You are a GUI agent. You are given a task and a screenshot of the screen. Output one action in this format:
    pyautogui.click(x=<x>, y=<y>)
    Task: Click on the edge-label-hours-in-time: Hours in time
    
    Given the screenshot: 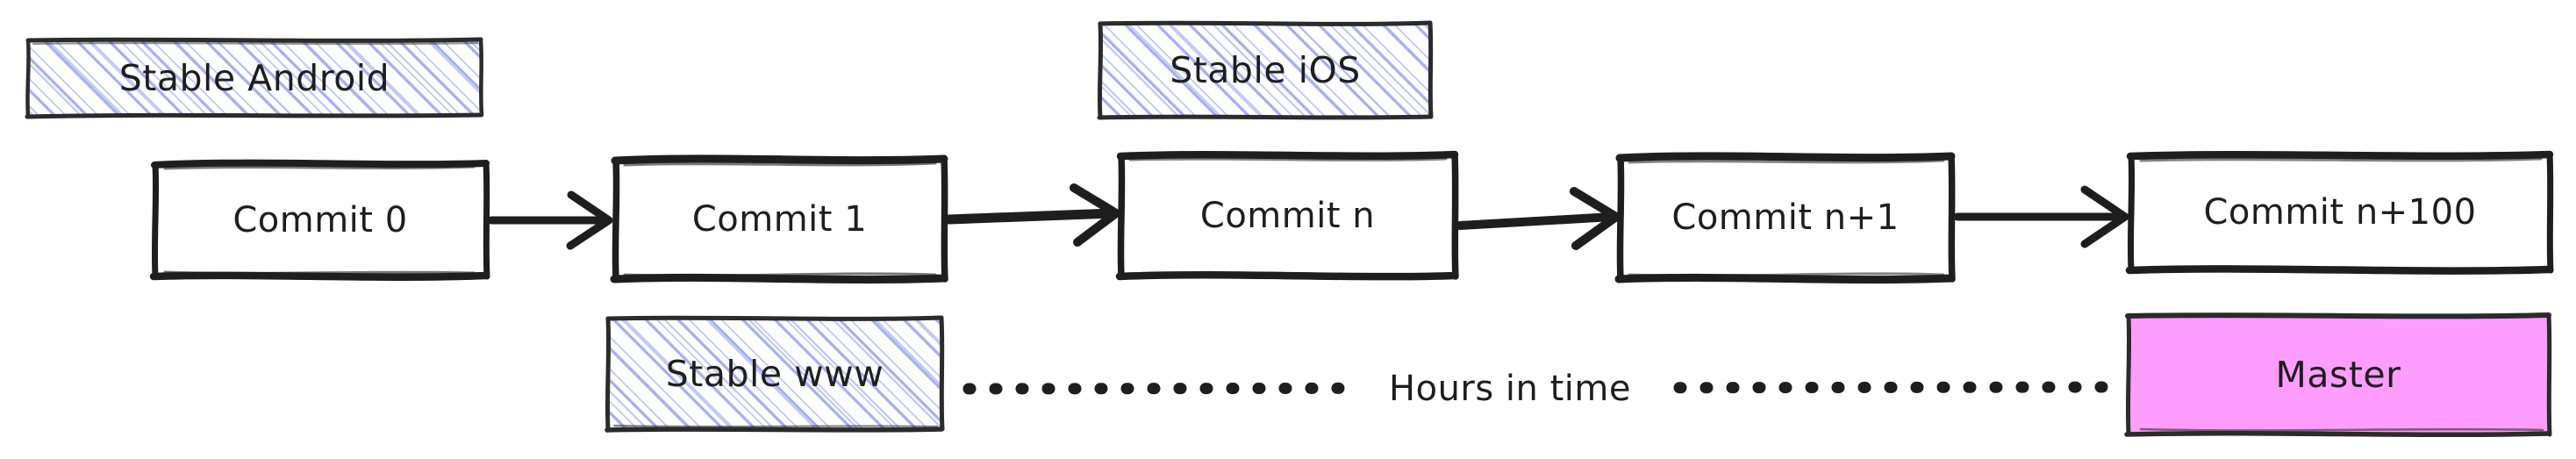 What is the action you would take?
    pyautogui.click(x=1510, y=388)
    